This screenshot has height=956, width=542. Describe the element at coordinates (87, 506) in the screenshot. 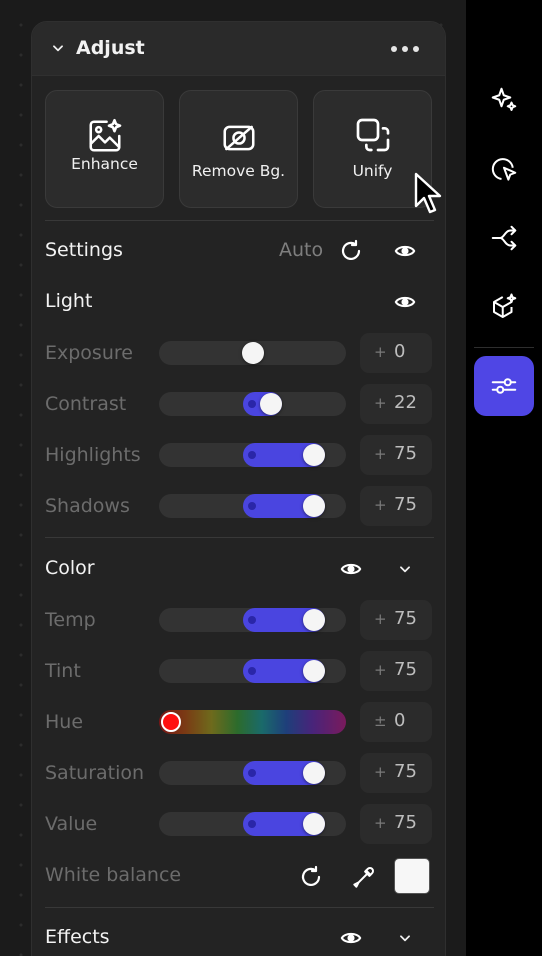

I see `shadows-label: Shadows` at that location.